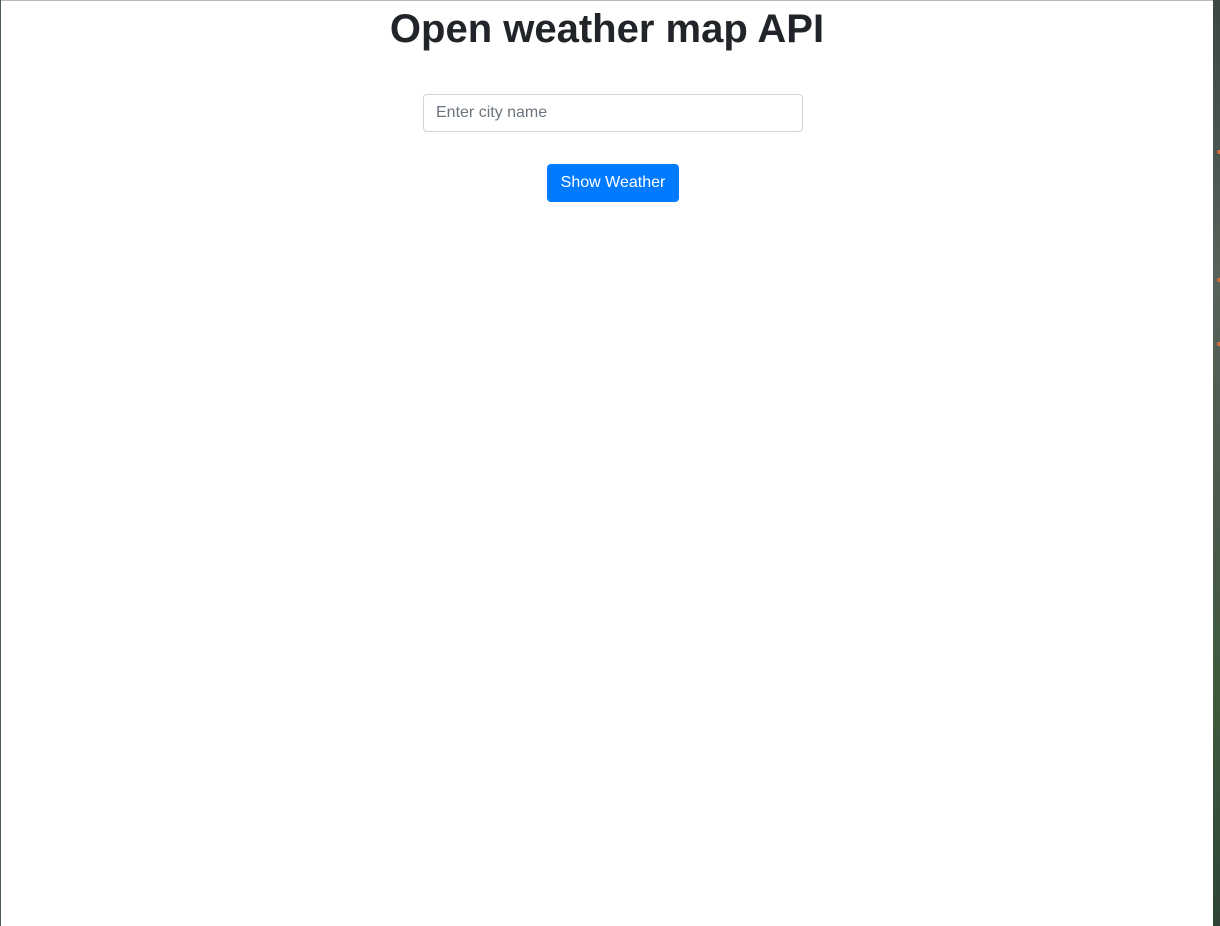 Image resolution: width=1220 pixels, height=926 pixels. Describe the element at coordinates (1216, 463) in the screenshot. I see `desktop-background-strip` at that location.